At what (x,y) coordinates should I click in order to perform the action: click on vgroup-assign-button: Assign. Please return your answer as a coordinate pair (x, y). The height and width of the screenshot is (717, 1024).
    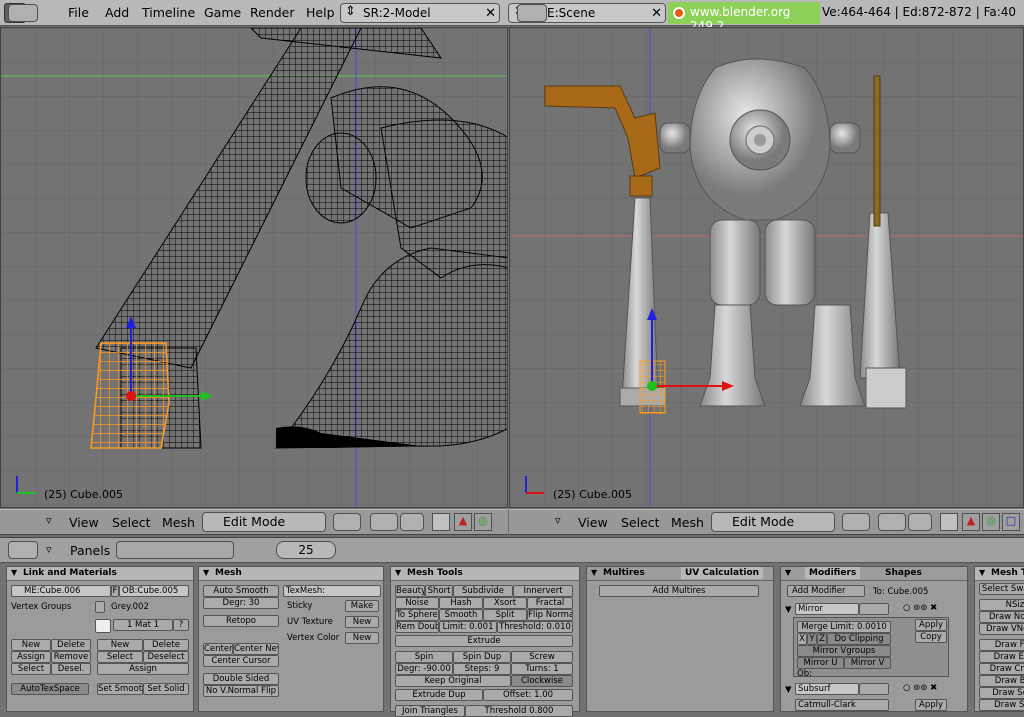
    Looking at the image, I should click on (31, 657).